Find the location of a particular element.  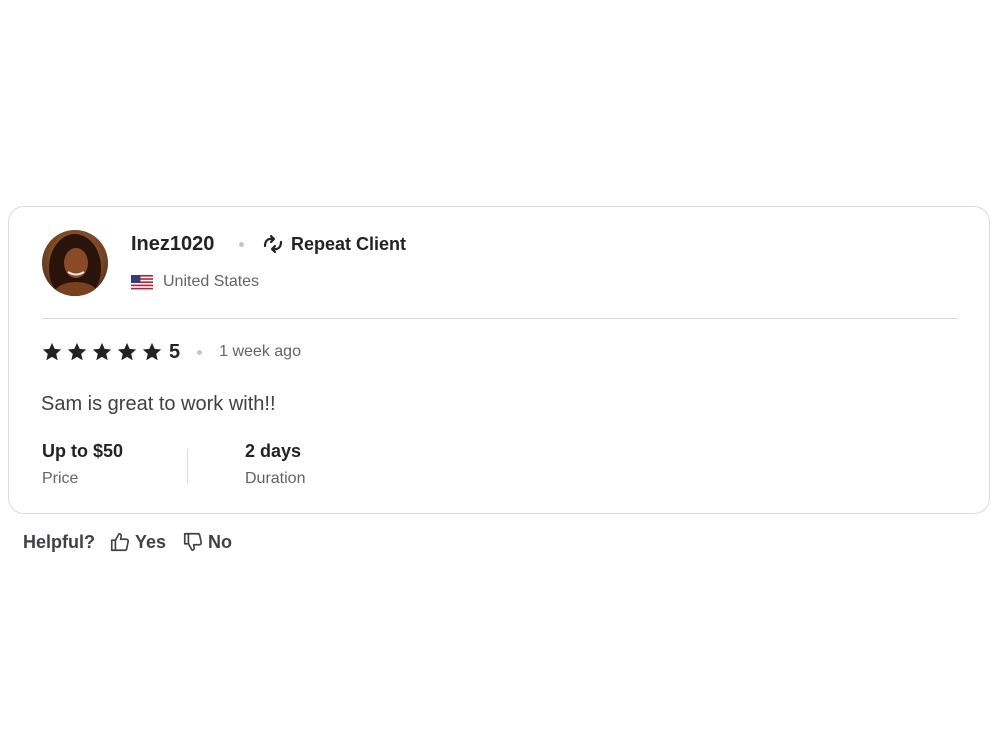

thumbs-down-icon is located at coordinates (193, 542).